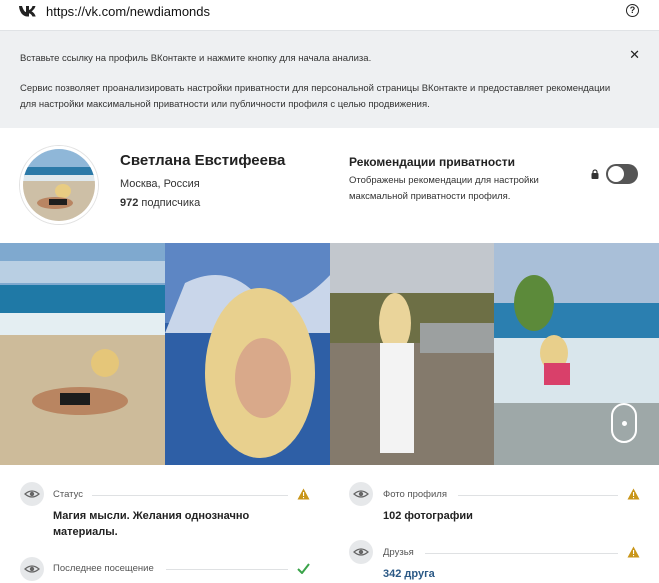  What do you see at coordinates (398, 552) in the screenshot?
I see `friends-label: Друзья` at bounding box center [398, 552].